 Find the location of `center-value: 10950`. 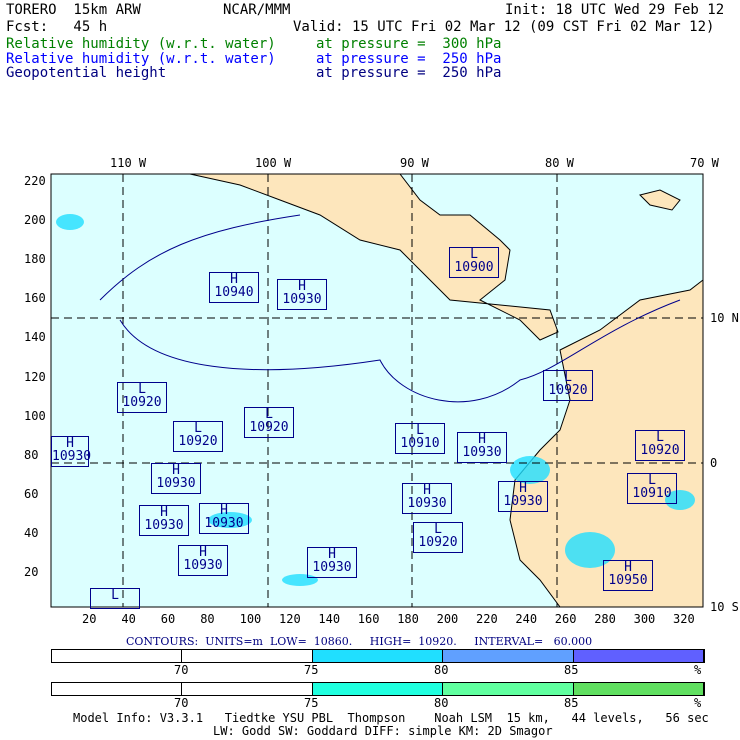

center-value: 10950 is located at coordinates (628, 580).